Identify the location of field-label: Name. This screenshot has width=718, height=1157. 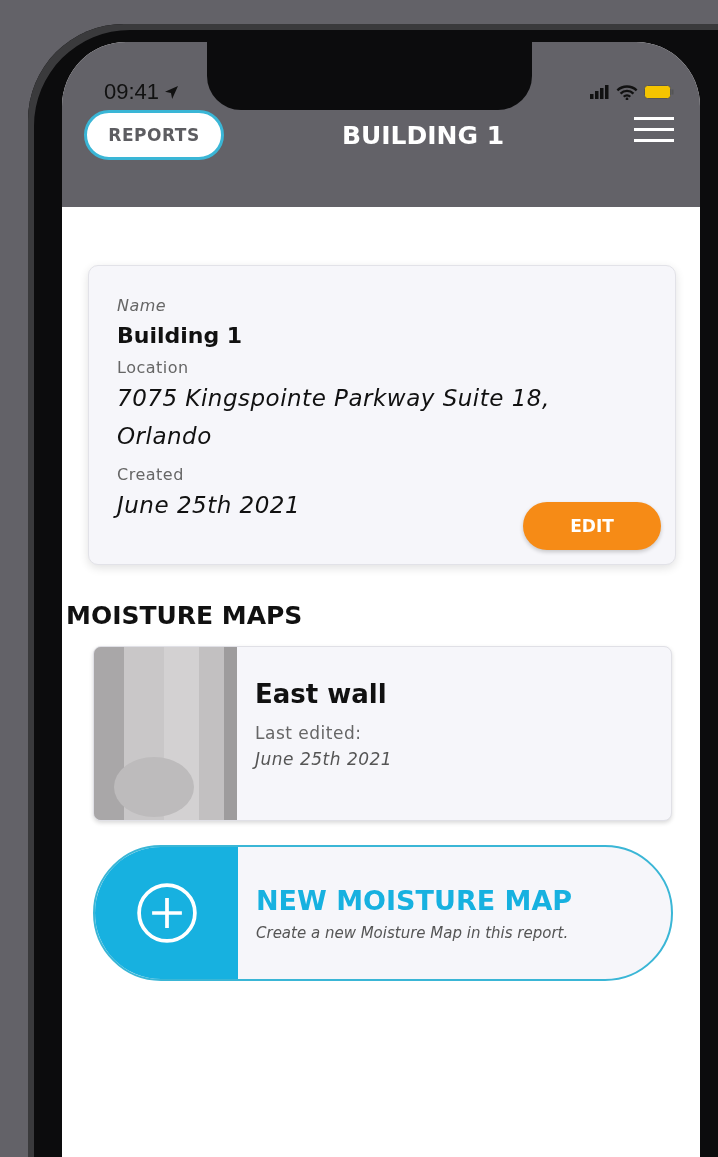
(142, 305).